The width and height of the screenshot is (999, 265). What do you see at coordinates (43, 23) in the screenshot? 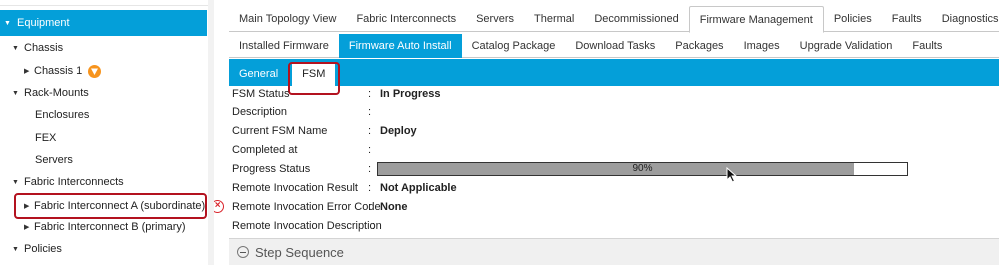
I see `sidebar-item-label: Equipment` at bounding box center [43, 23].